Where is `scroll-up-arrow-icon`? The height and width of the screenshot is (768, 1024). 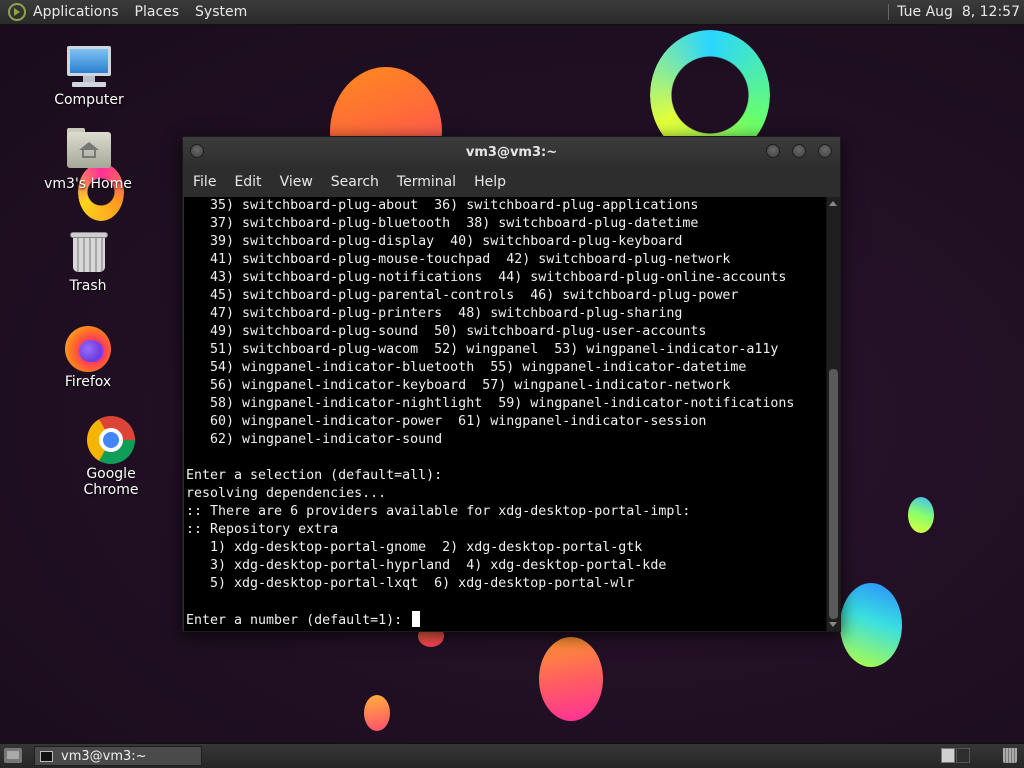 scroll-up-arrow-icon is located at coordinates (833, 203).